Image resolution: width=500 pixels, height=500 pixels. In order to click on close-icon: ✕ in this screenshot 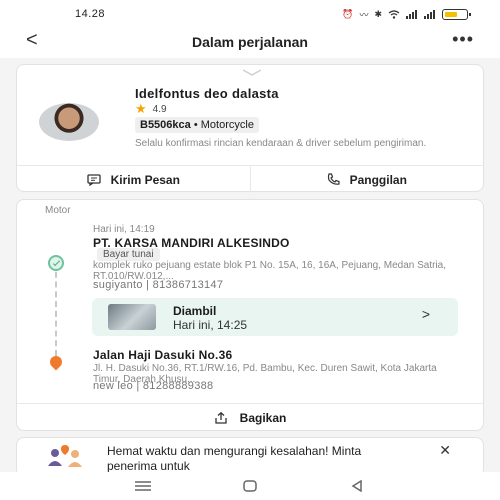, I will do `click(445, 450)`.